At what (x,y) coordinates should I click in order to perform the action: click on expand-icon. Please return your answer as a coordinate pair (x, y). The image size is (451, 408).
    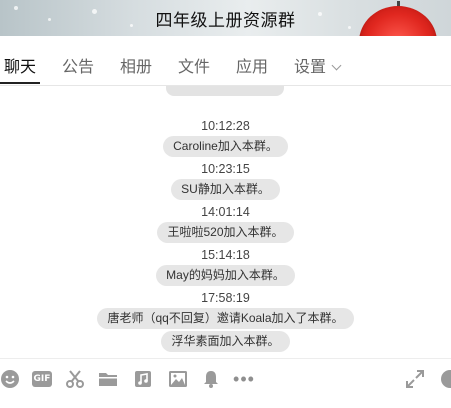
    Looking at the image, I should click on (415, 379).